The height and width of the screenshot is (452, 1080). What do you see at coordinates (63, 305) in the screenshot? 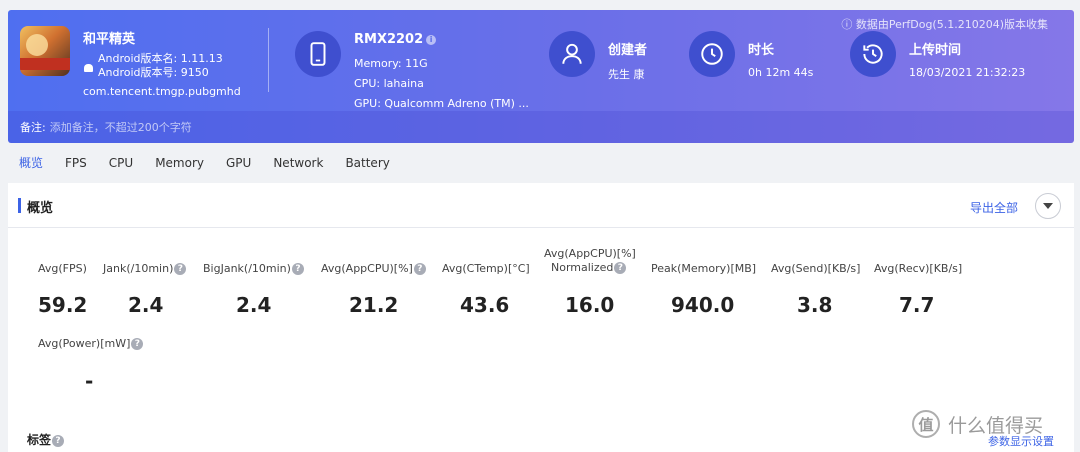
I see `metric-value: 59.2` at bounding box center [63, 305].